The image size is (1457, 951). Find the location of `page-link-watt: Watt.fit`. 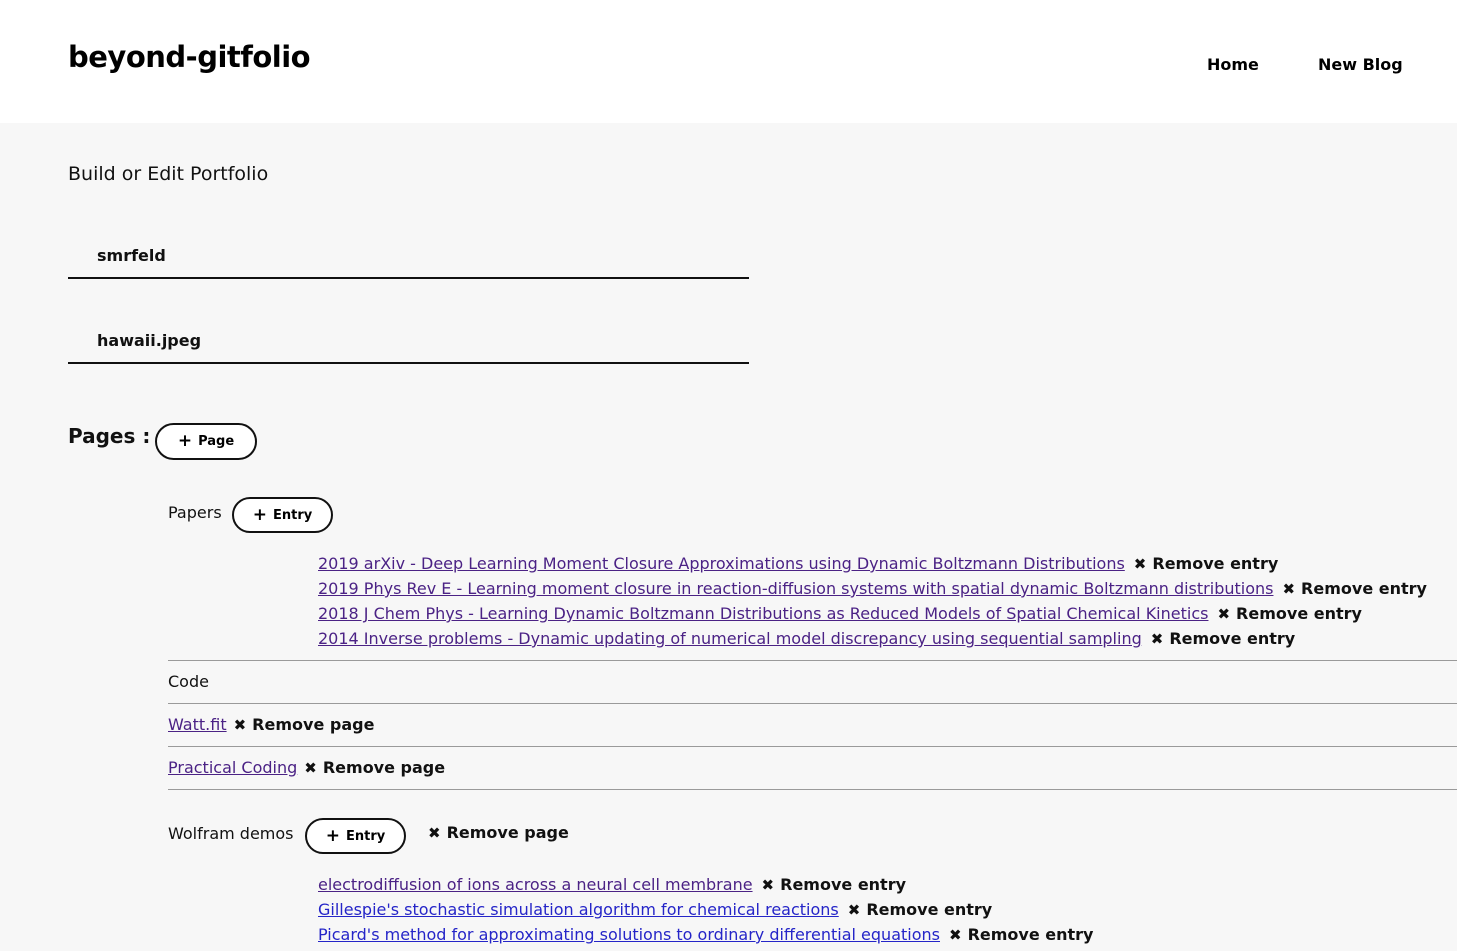

page-link-watt: Watt.fit is located at coordinates (197, 724).